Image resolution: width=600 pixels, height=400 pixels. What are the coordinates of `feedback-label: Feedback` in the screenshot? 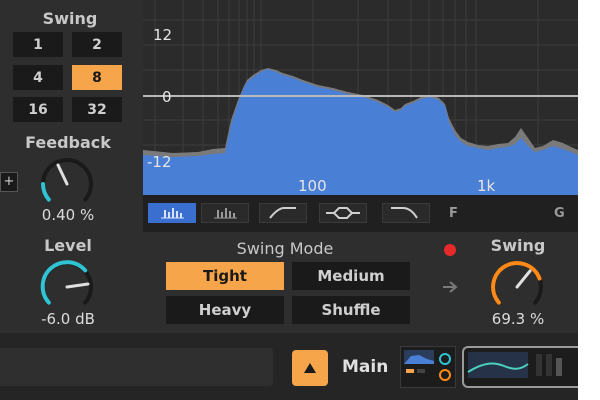 It's located at (68, 142).